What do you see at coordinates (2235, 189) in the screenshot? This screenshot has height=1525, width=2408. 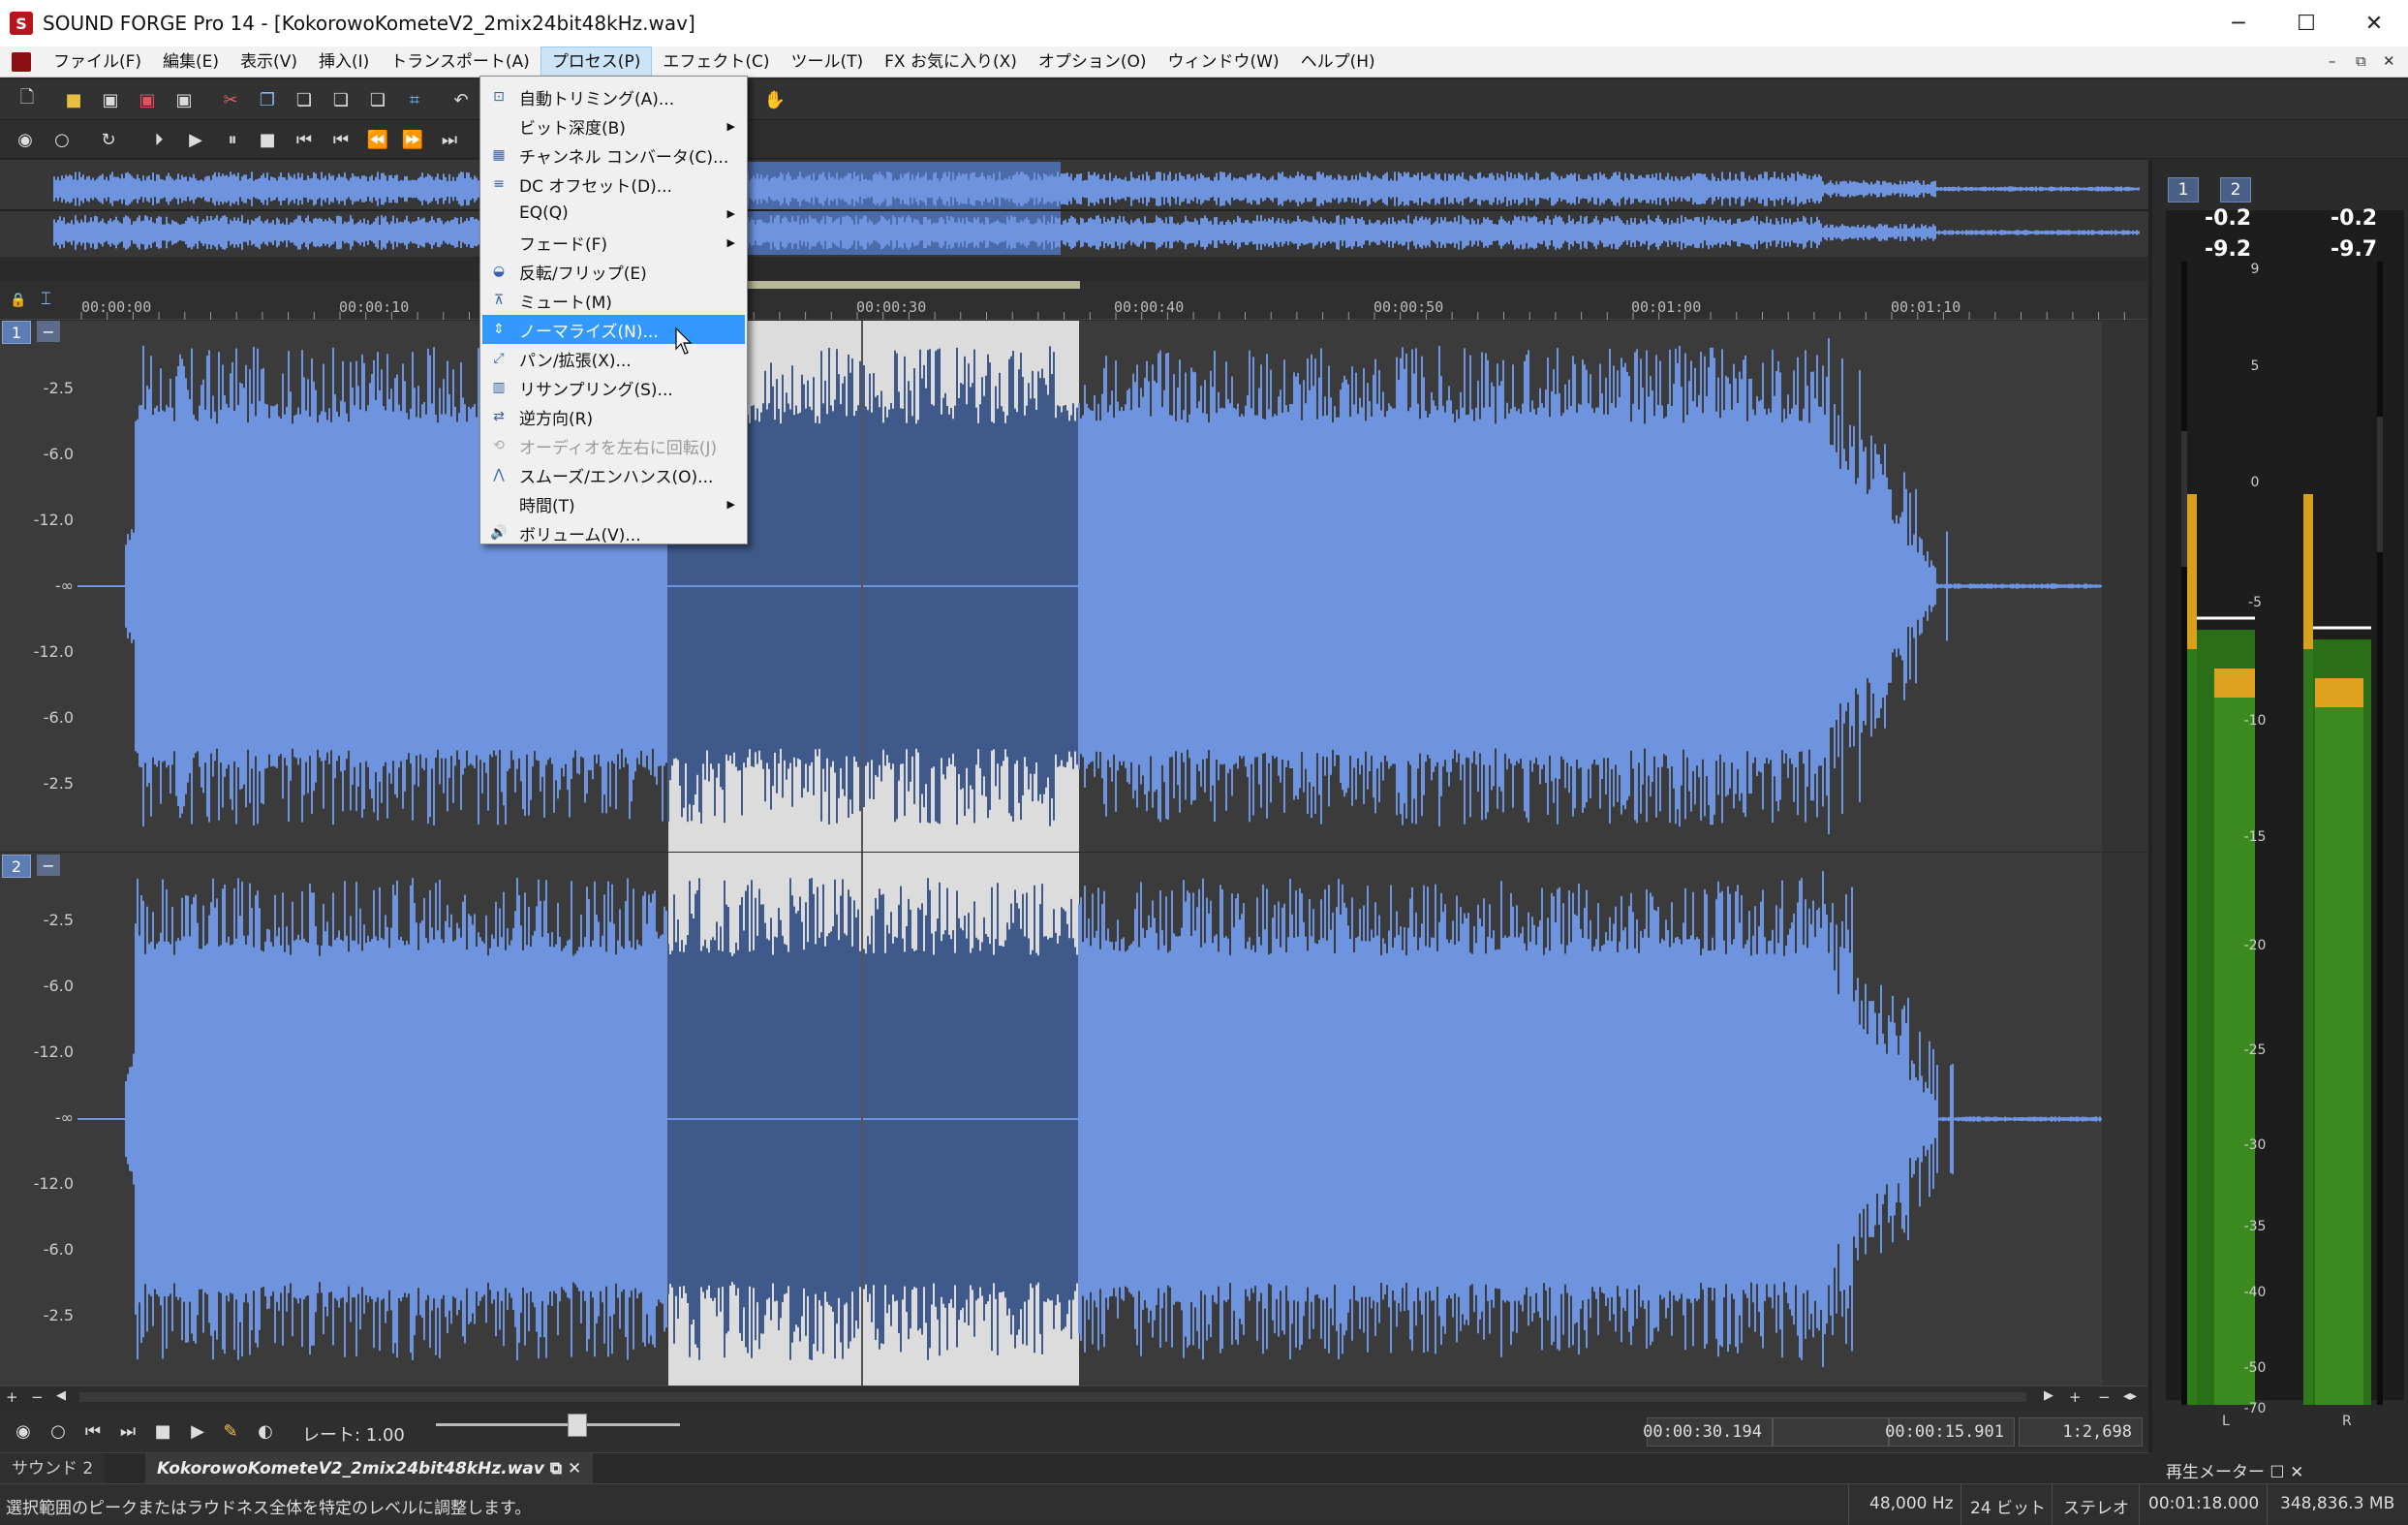 I see `meter-channel-2-button: 2` at bounding box center [2235, 189].